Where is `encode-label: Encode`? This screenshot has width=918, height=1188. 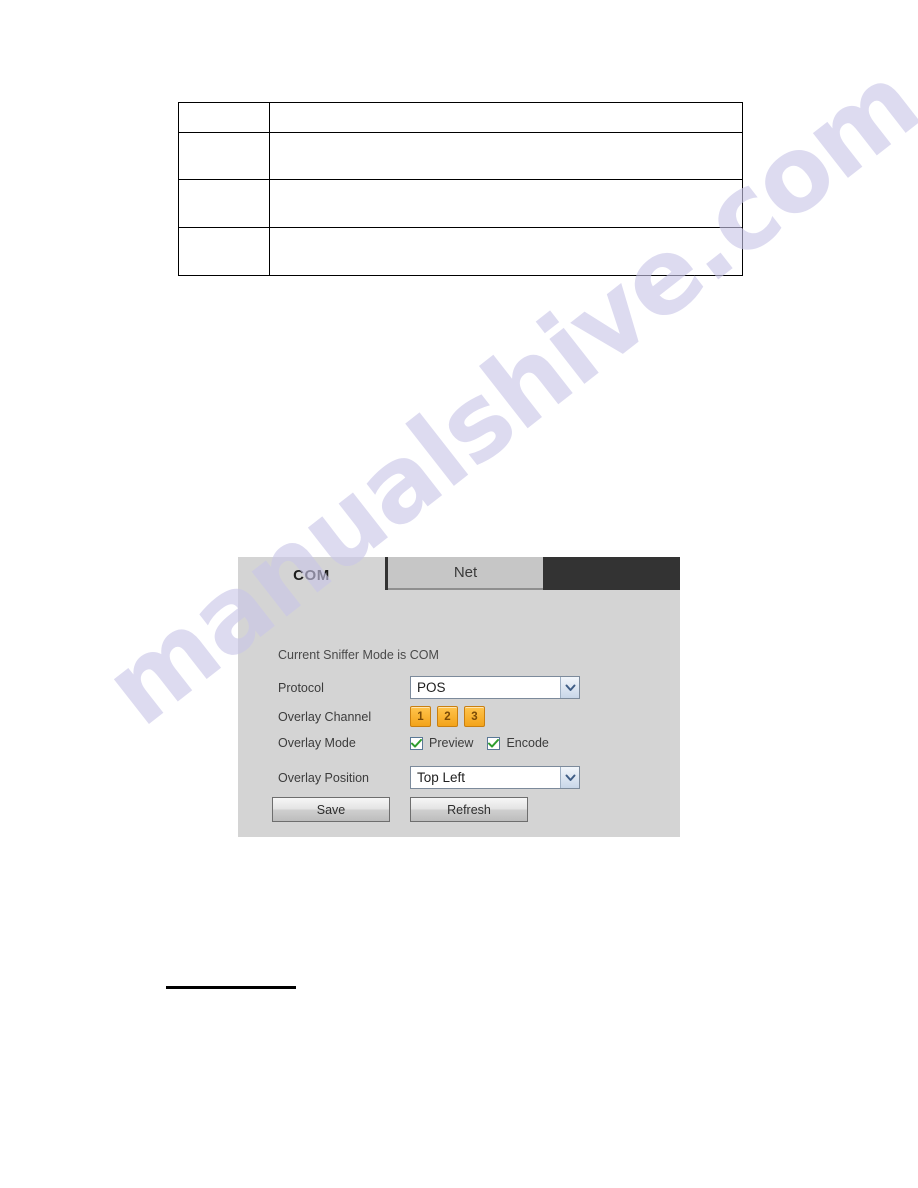
encode-label: Encode is located at coordinates (527, 743).